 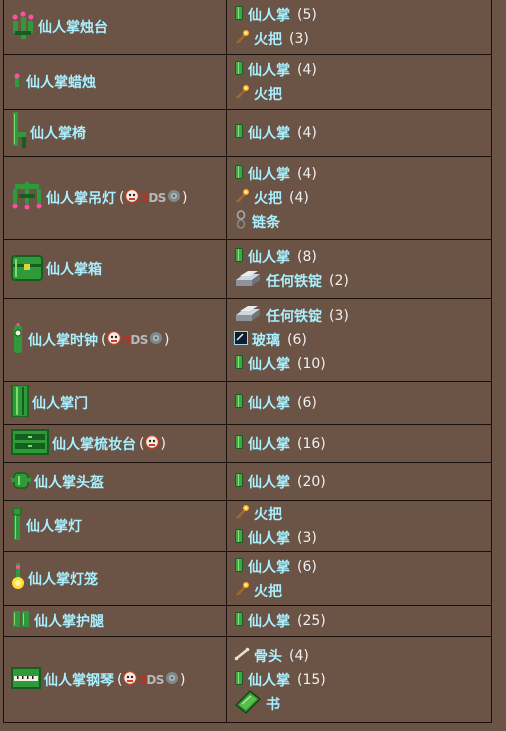 I want to click on ingredients-cell: 骨头 (4) 仙人掌 (15) 书, so click(x=359, y=679).